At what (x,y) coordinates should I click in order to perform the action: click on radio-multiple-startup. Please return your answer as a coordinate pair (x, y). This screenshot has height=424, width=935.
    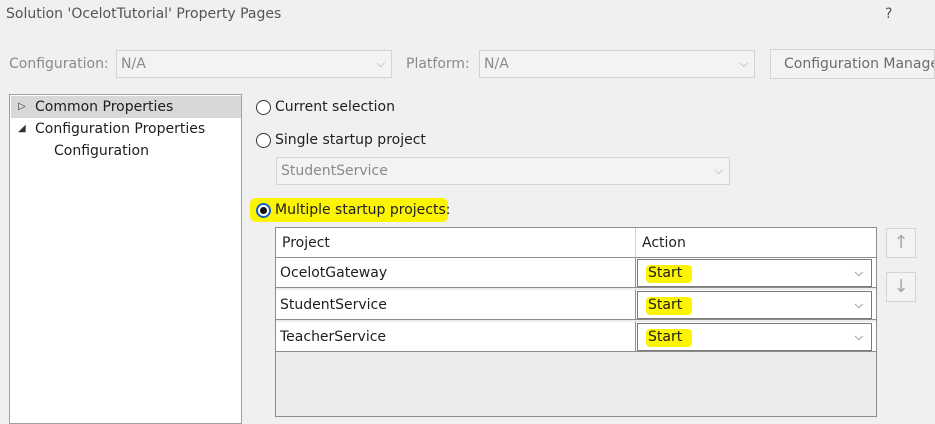
    Looking at the image, I should click on (263, 210).